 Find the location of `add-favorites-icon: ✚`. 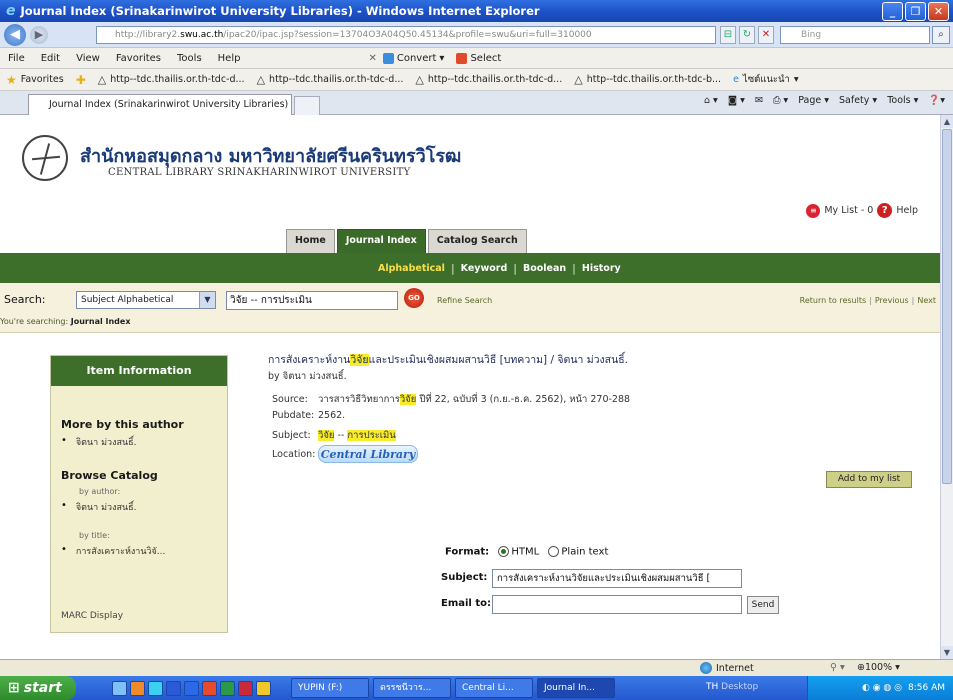

add-favorites-icon: ✚ is located at coordinates (81, 80).